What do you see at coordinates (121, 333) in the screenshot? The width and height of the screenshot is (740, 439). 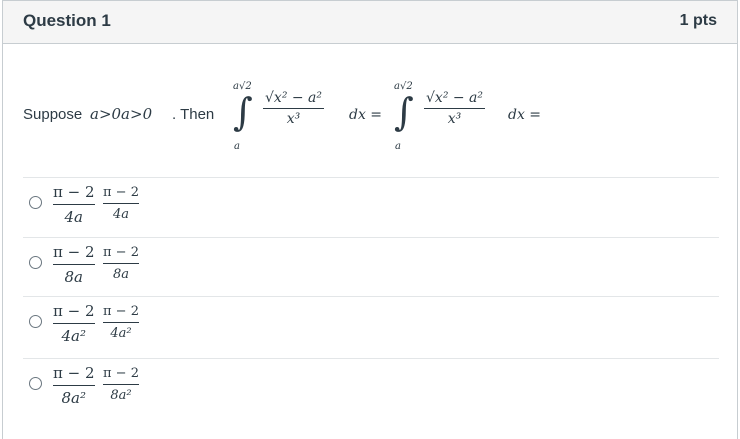 I see `option-denominator-alt: 4a²` at bounding box center [121, 333].